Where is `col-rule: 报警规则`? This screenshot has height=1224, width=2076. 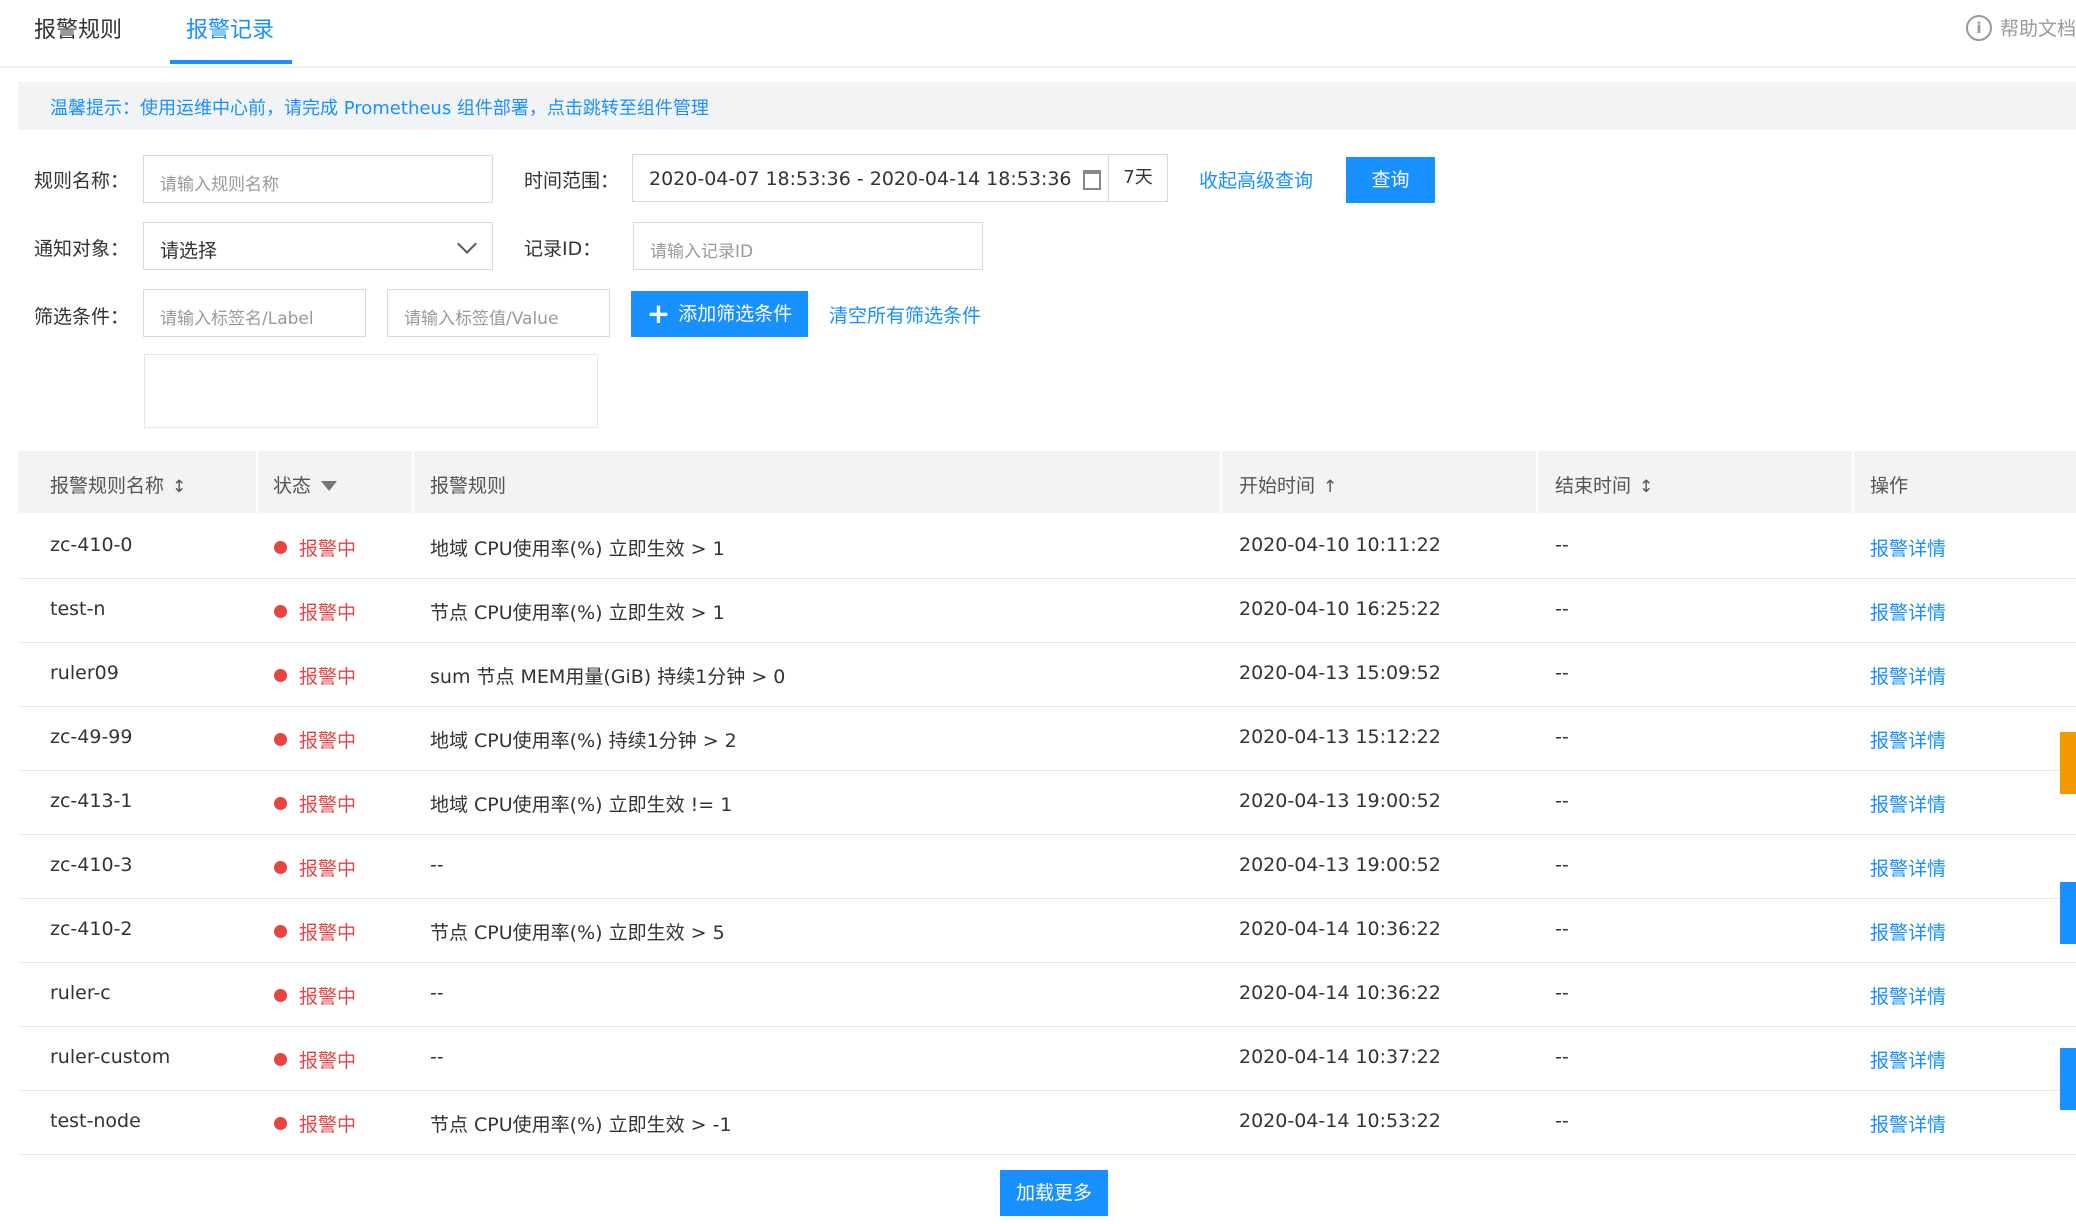 col-rule: 报警规则 is located at coordinates (468, 486).